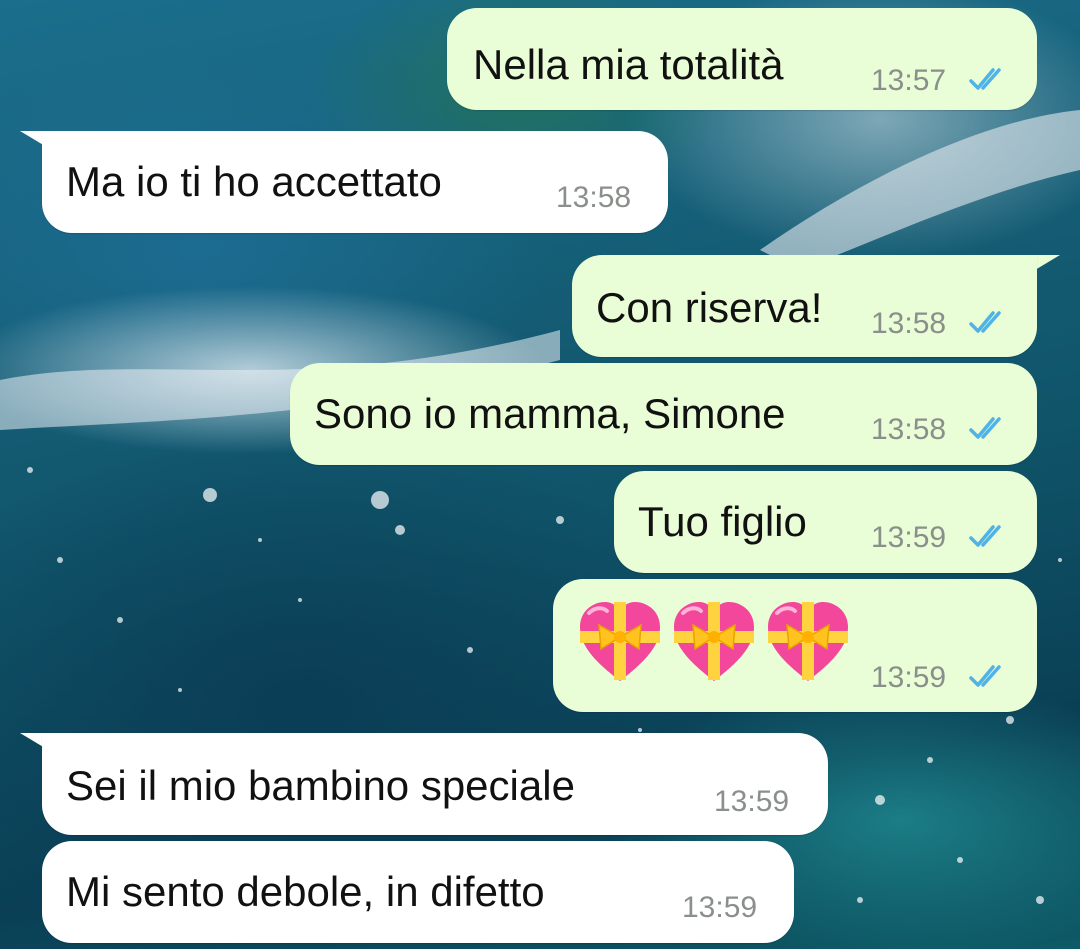 The height and width of the screenshot is (949, 1080). What do you see at coordinates (254, 181) in the screenshot?
I see `message-text: Ma io ti ho accettato` at bounding box center [254, 181].